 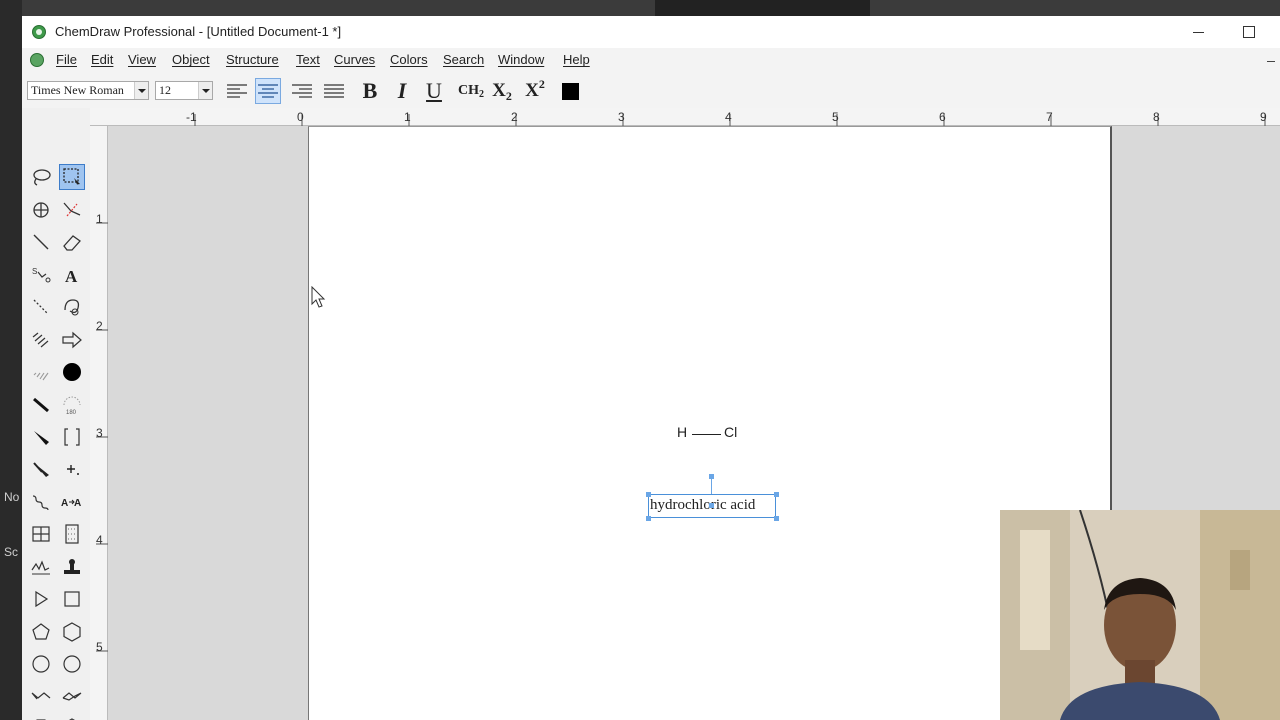 What do you see at coordinates (72, 275) in the screenshot?
I see `text-tool: A` at bounding box center [72, 275].